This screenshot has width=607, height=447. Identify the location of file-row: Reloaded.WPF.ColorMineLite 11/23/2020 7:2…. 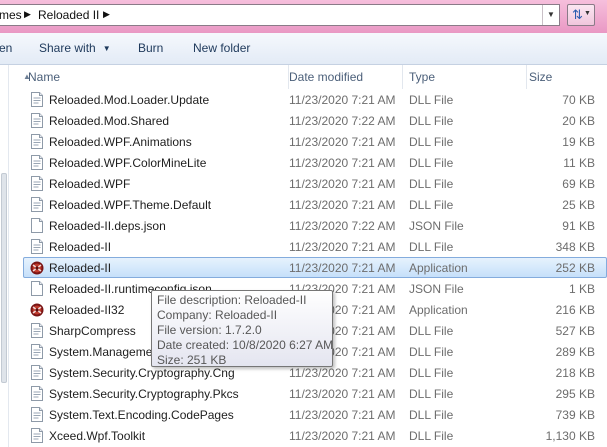
(308, 162).